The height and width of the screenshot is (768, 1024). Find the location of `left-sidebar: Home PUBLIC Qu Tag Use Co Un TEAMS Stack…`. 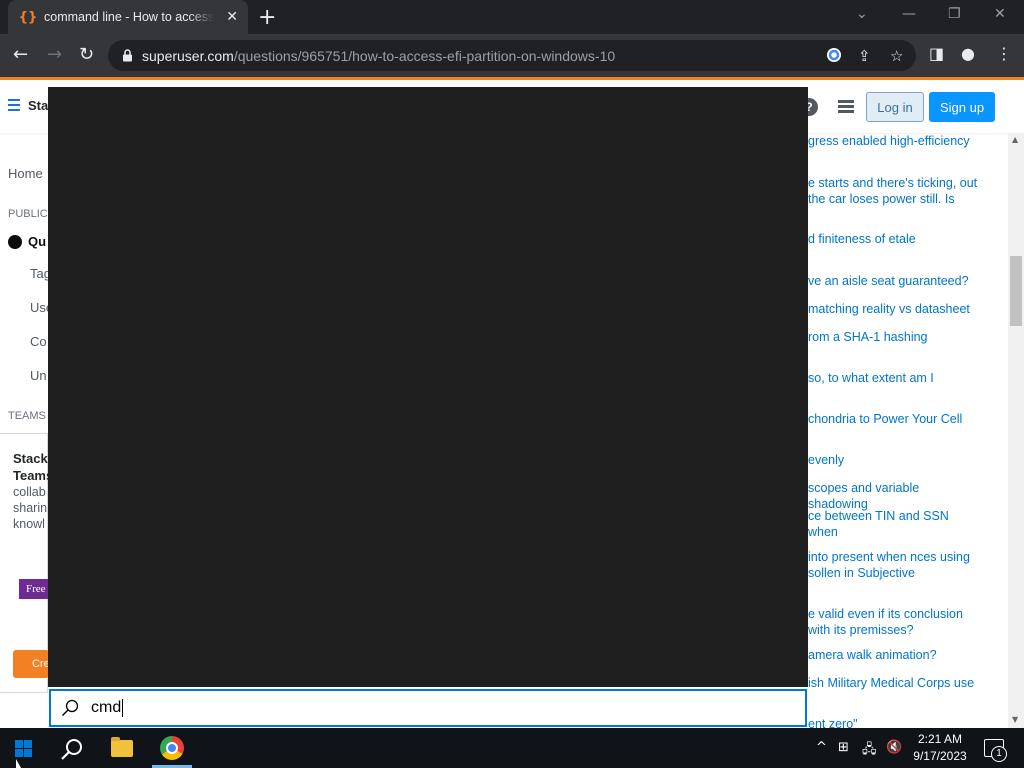

left-sidebar: Home PUBLIC Qu Tag Use Co Un TEAMS Stack… is located at coordinates (26, 430).